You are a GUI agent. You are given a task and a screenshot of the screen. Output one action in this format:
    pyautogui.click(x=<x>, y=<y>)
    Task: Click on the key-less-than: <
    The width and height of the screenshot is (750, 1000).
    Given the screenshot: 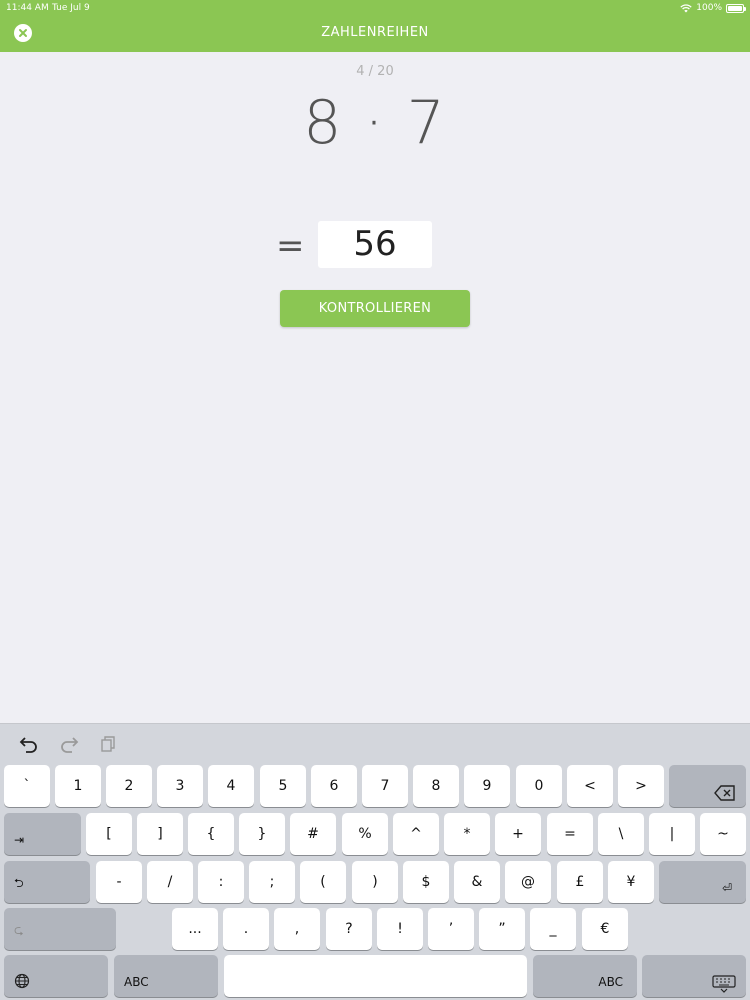 What is the action you would take?
    pyautogui.click(x=590, y=786)
    